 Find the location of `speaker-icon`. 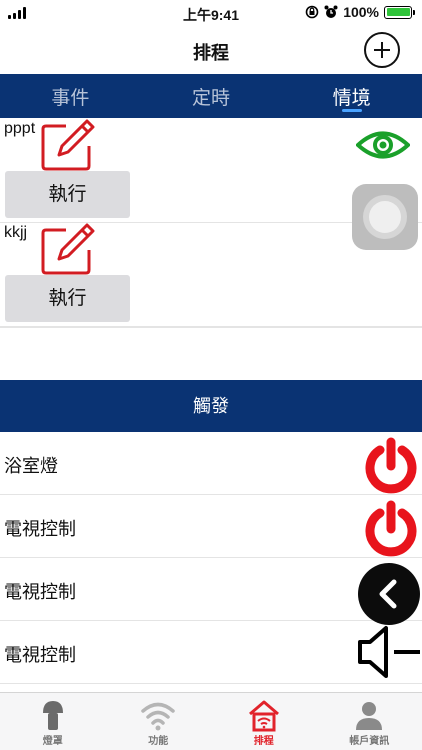

speaker-icon is located at coordinates (389, 652).